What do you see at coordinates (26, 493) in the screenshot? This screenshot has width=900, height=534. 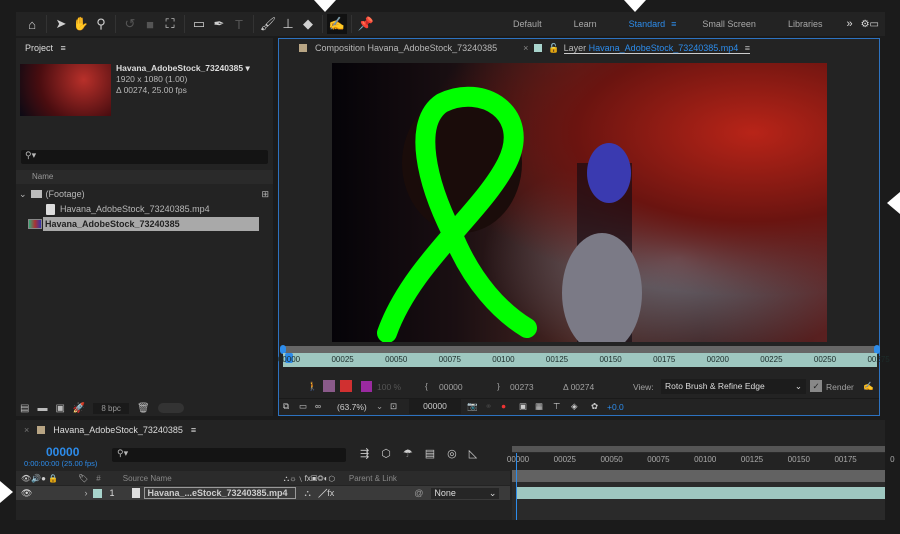 I see `eye-icon: 👁` at bounding box center [26, 493].